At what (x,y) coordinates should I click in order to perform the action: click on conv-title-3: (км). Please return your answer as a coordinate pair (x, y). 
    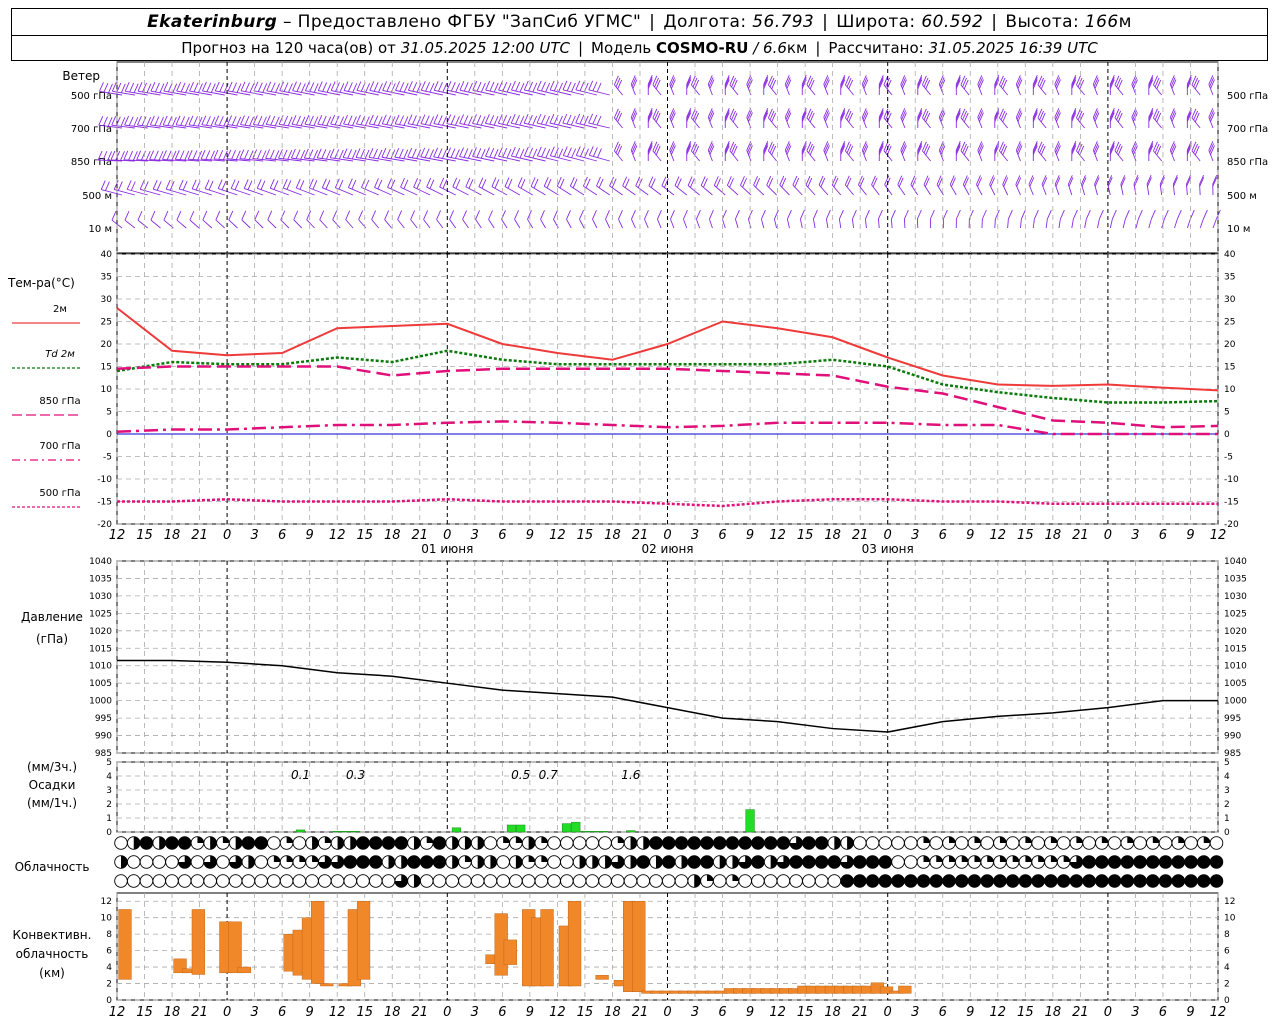
    Looking at the image, I should click on (52, 973).